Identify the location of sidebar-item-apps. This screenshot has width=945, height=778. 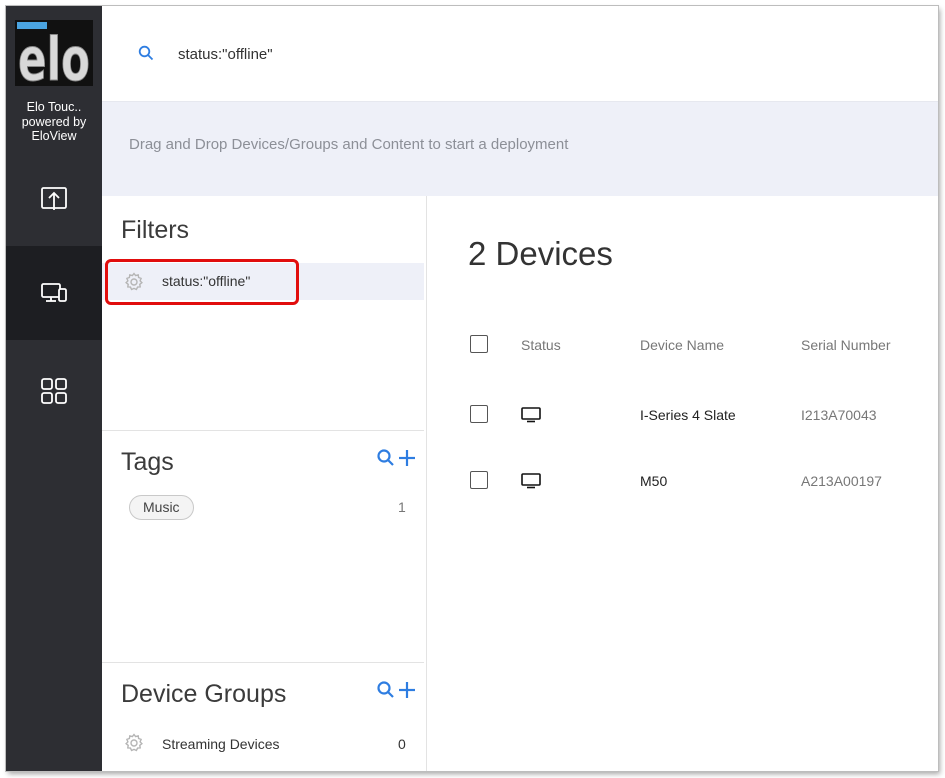
(54, 391).